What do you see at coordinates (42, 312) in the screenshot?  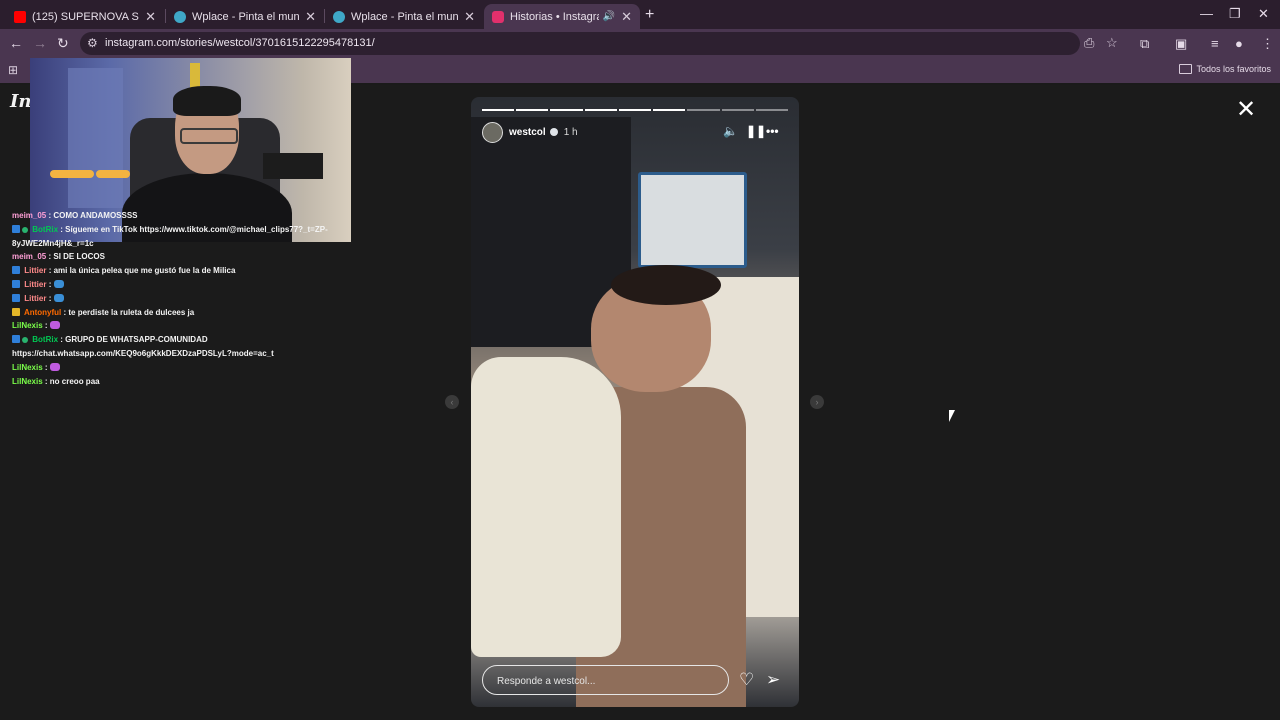 I see `chat-user: Antonyful` at bounding box center [42, 312].